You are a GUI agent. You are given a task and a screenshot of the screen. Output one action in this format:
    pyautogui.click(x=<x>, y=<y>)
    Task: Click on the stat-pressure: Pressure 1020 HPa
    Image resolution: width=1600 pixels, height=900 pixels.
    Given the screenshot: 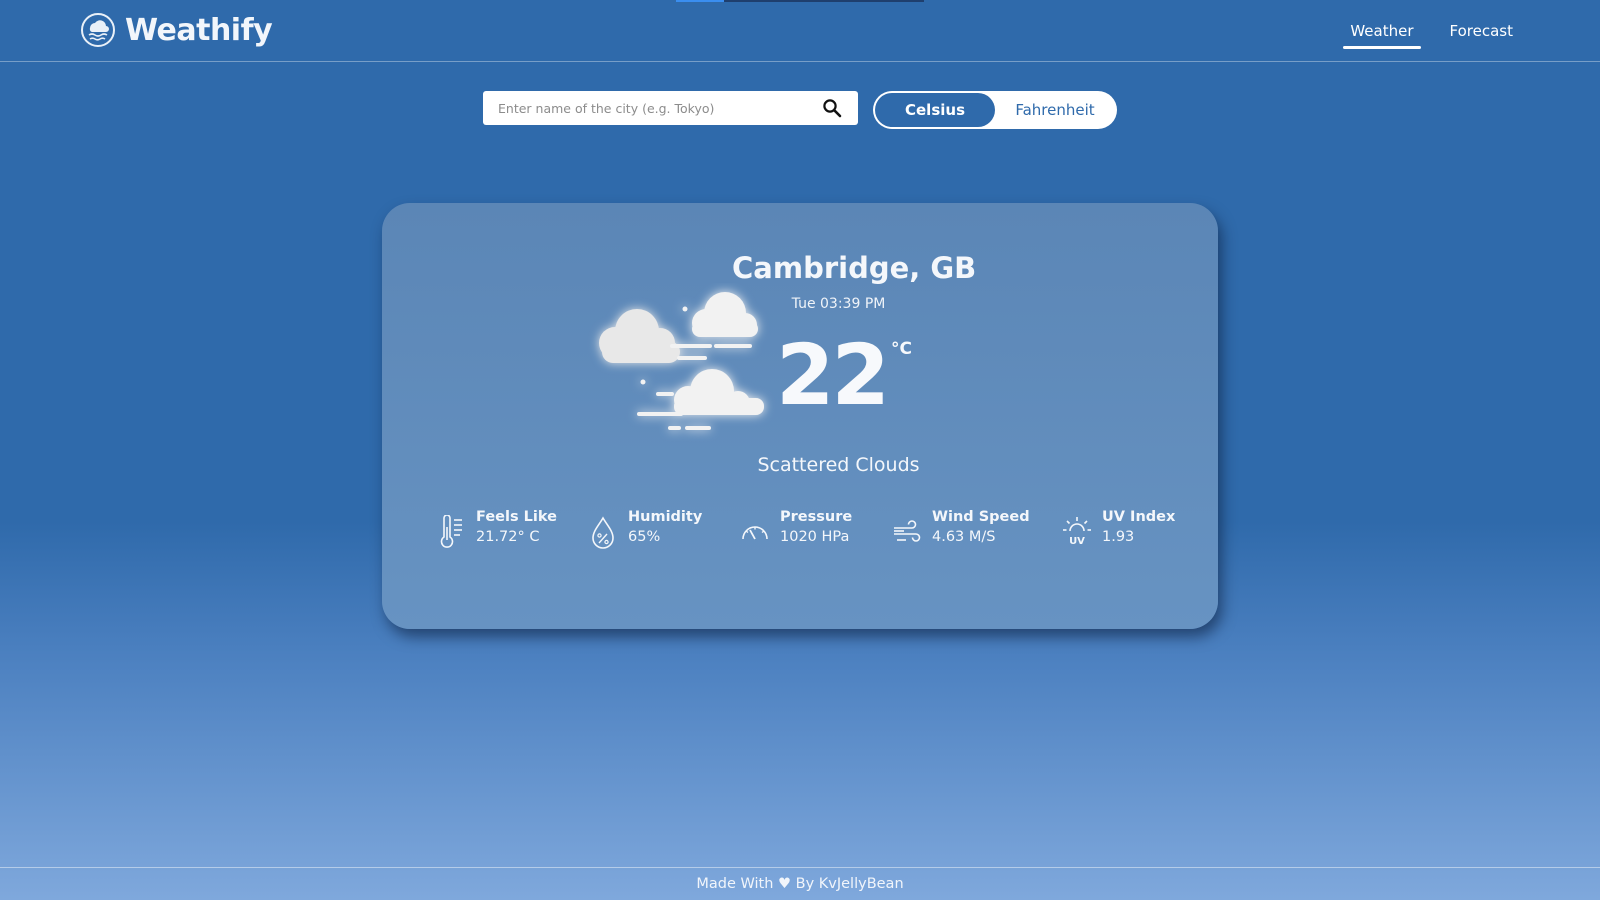 What is the action you would take?
    pyautogui.click(x=796, y=529)
    